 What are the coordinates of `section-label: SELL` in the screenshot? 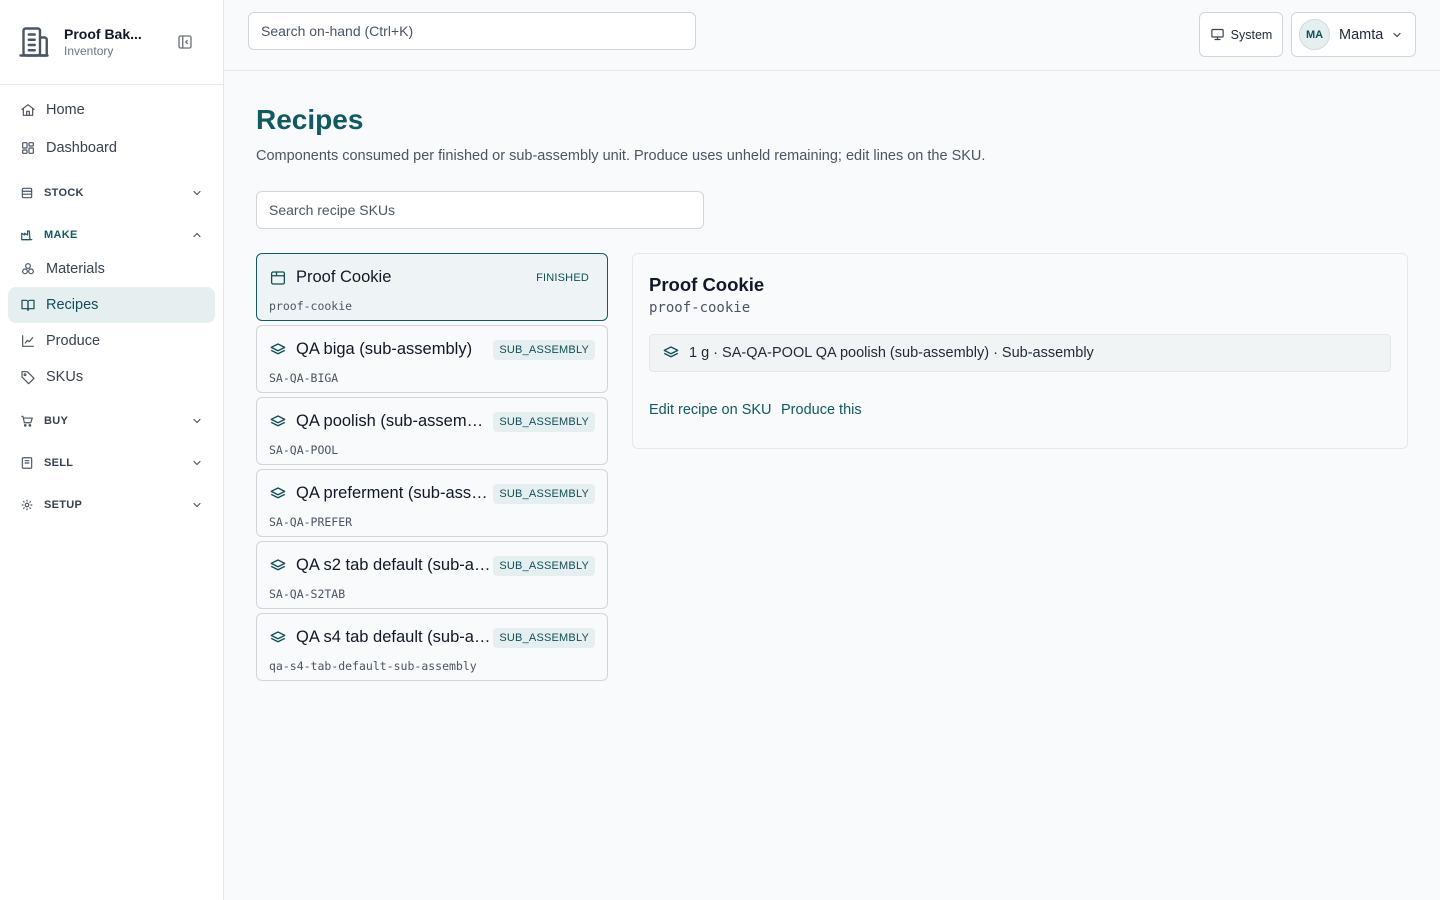 It's located at (59, 463).